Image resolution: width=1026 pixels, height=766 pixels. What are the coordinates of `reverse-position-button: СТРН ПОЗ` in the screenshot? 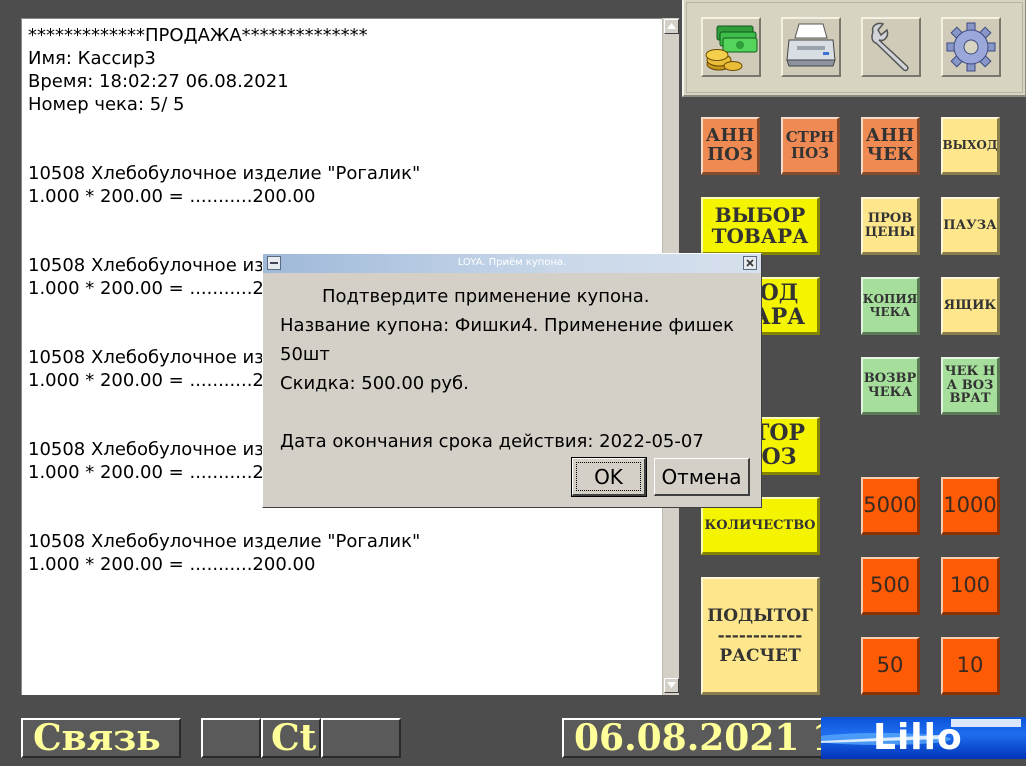 It's located at (810, 146).